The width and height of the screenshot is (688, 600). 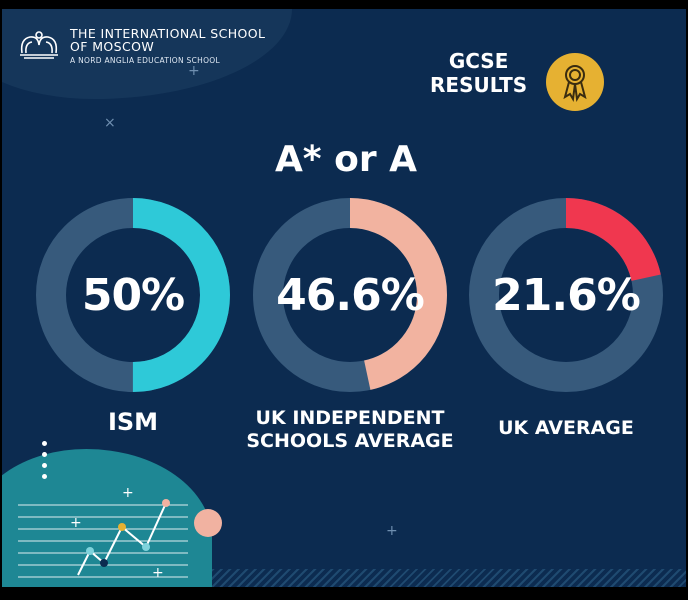 I want to click on donut-value: 50%, so click(x=133, y=295).